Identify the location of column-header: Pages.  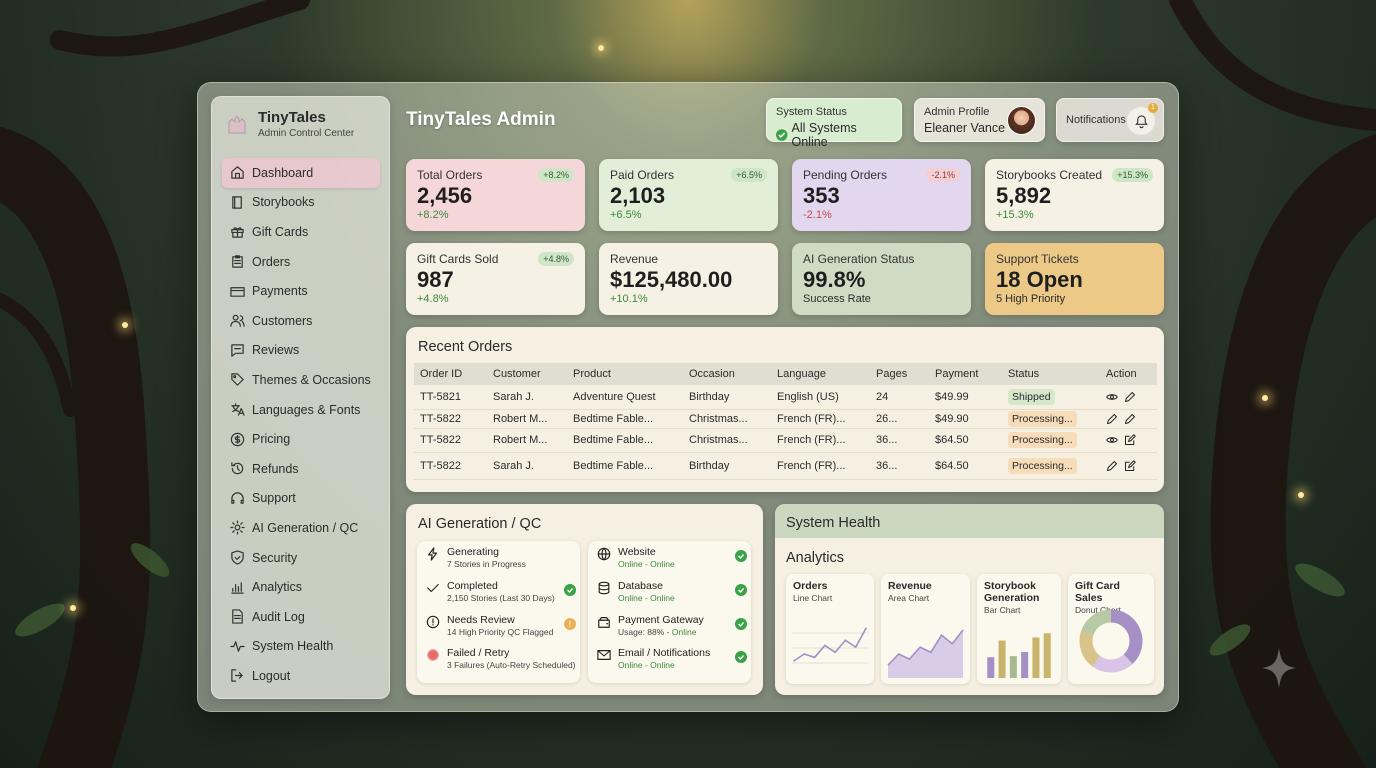
(899, 374).